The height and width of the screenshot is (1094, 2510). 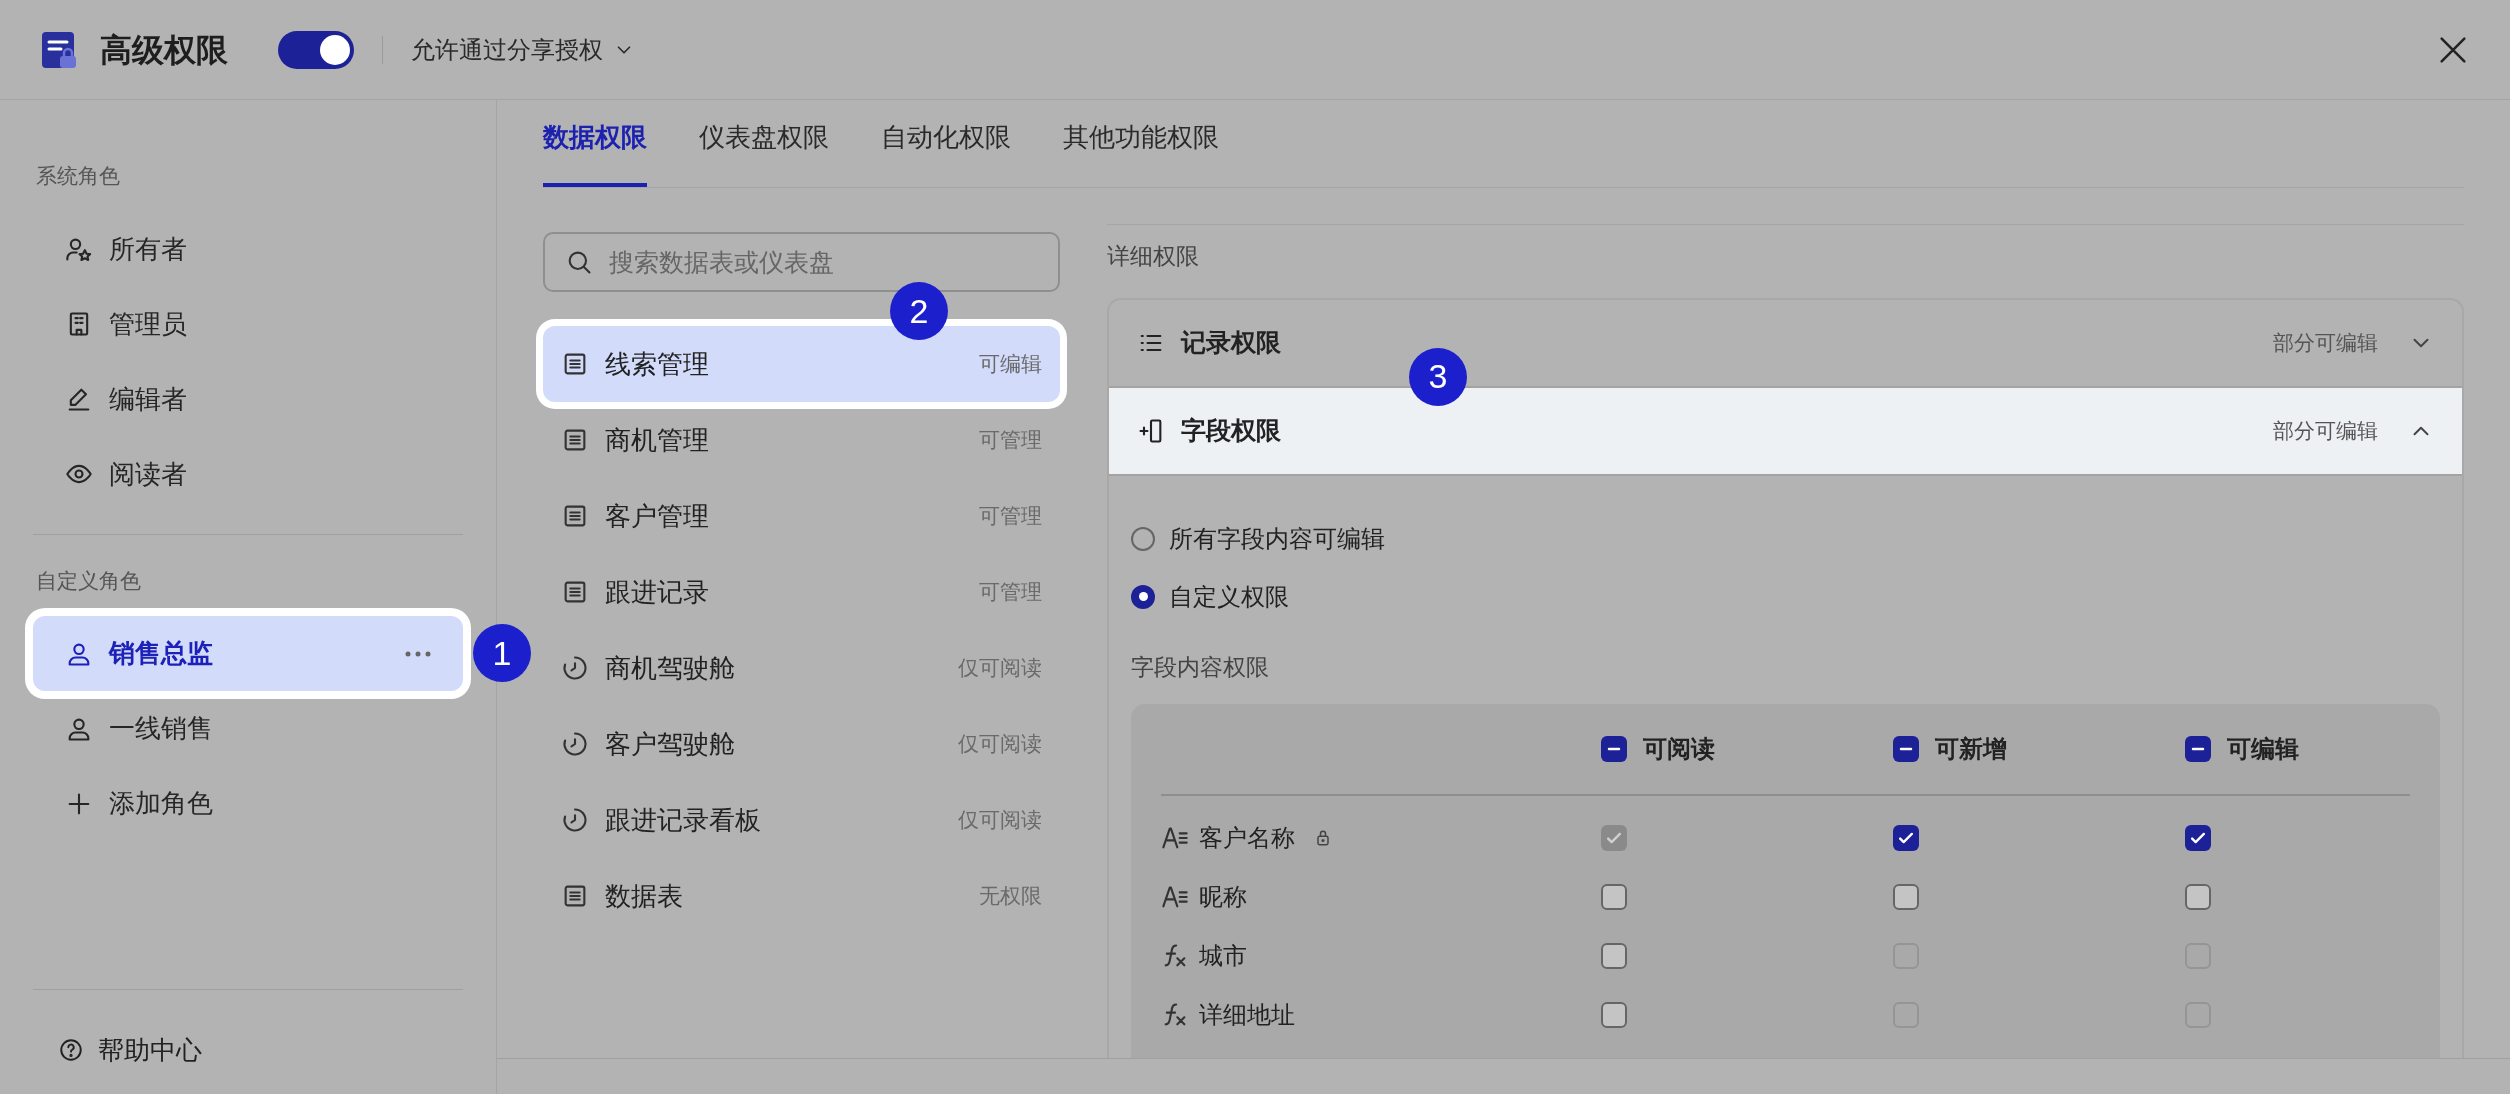 What do you see at coordinates (1010, 364) in the screenshot?
I see `permission-label: 可编辑` at bounding box center [1010, 364].